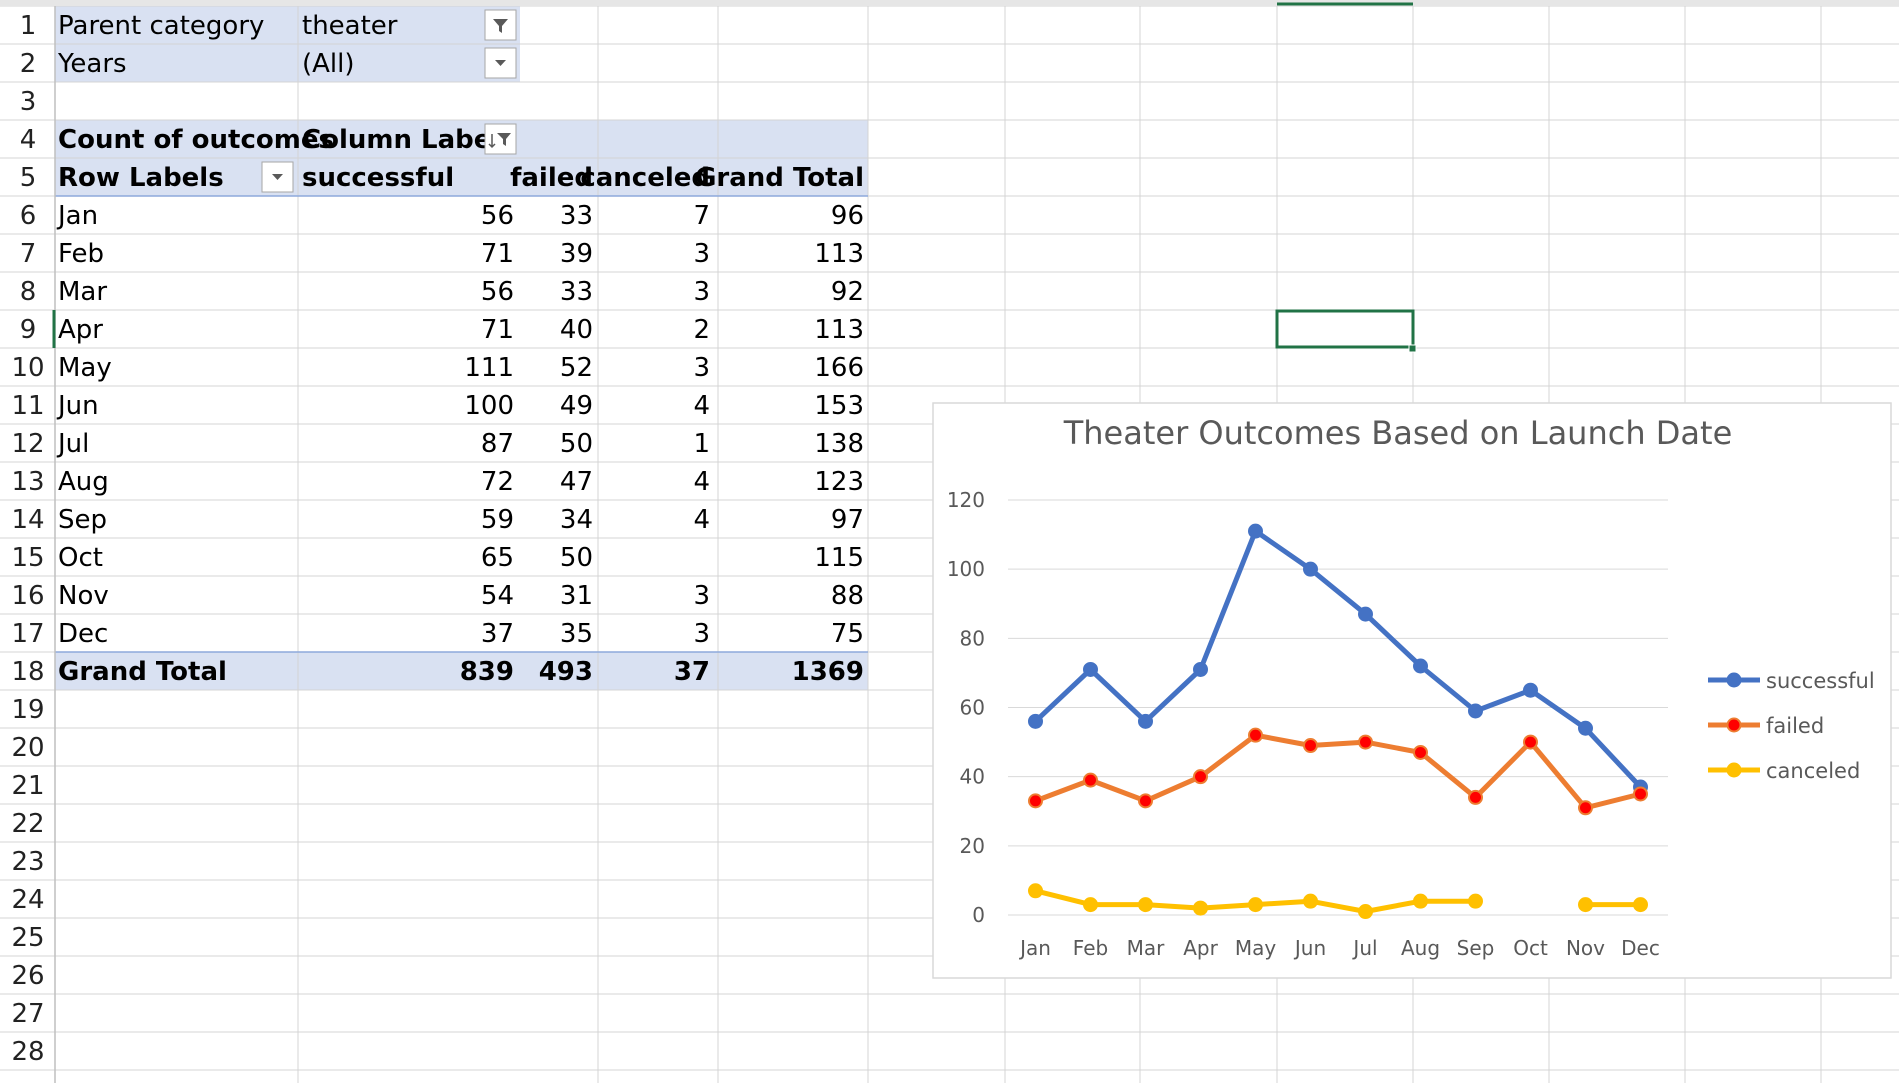 This screenshot has height=1083, width=1899. Describe the element at coordinates (27, 938) in the screenshot. I see `row-header-25: 25` at that location.